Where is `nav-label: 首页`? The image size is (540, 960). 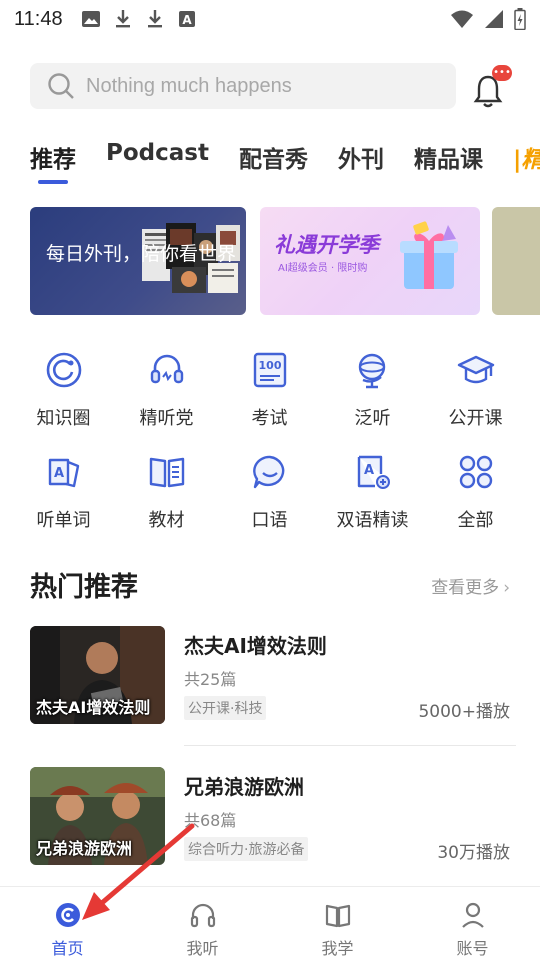
nav-label: 首页 is located at coordinates (67, 948).